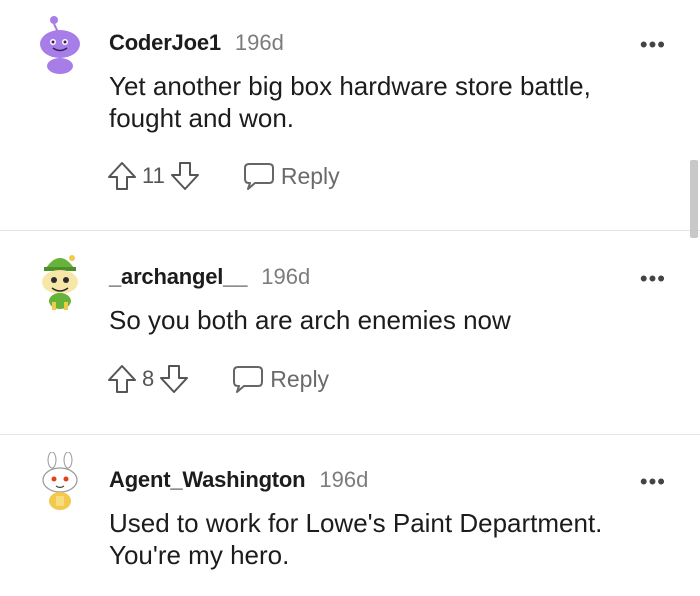 This screenshot has height=596, width=700. Describe the element at coordinates (223, 176) in the screenshot. I see `comment-actions: 11 Reply` at that location.